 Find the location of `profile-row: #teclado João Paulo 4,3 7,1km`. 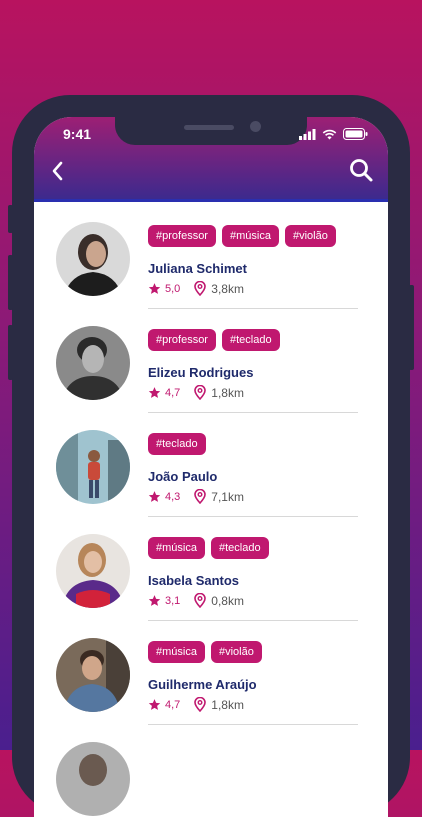

profile-row: #teclado João Paulo 4,3 7,1km is located at coordinates (211, 465).